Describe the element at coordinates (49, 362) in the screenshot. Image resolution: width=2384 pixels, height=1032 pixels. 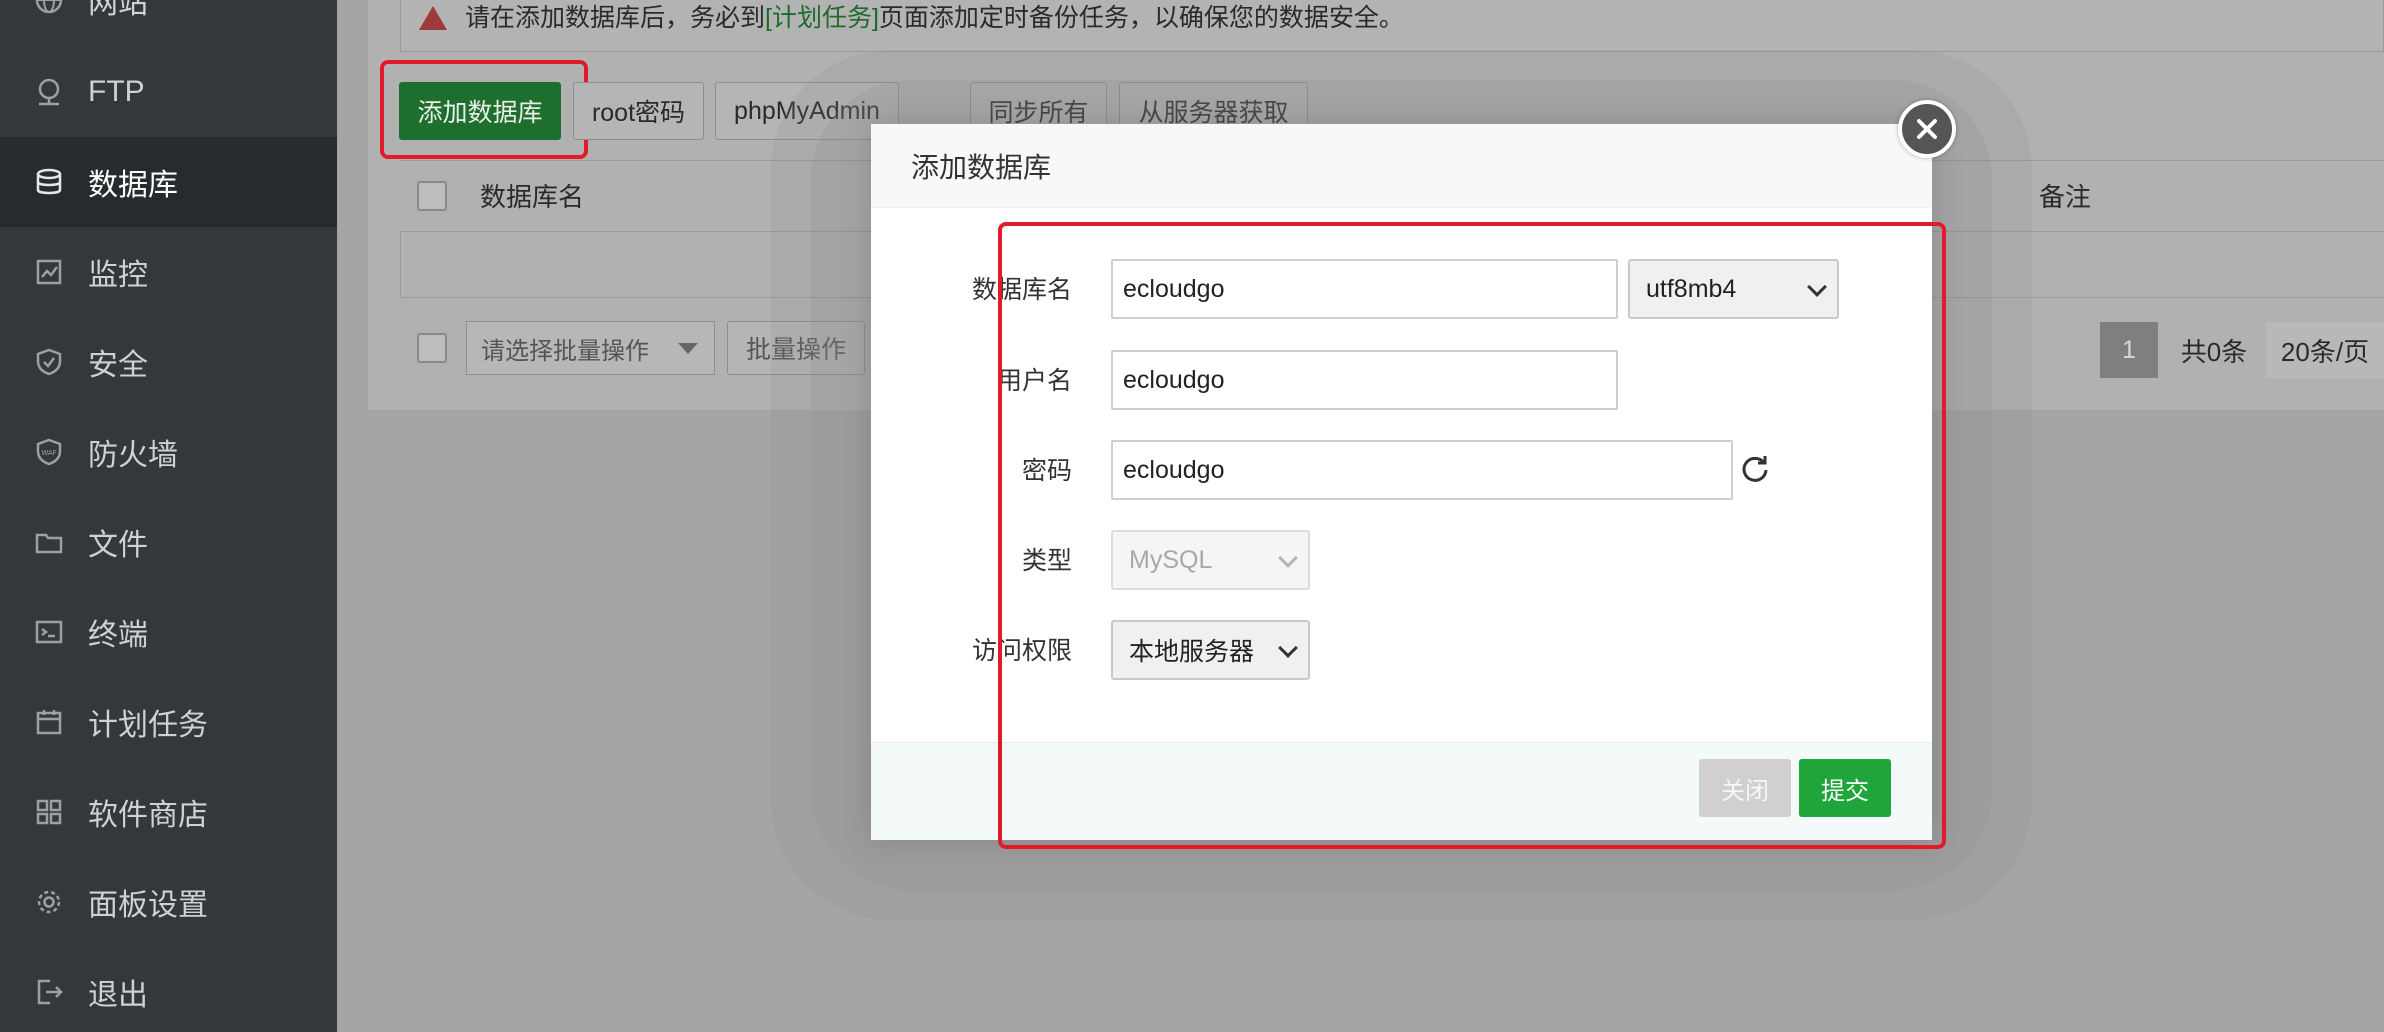
I see `shield-icon` at that location.